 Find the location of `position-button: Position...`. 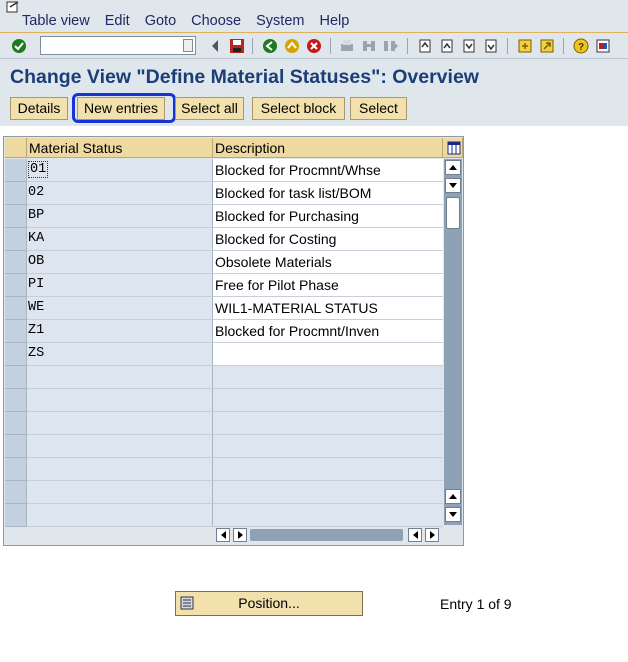

position-button: Position... is located at coordinates (269, 603).